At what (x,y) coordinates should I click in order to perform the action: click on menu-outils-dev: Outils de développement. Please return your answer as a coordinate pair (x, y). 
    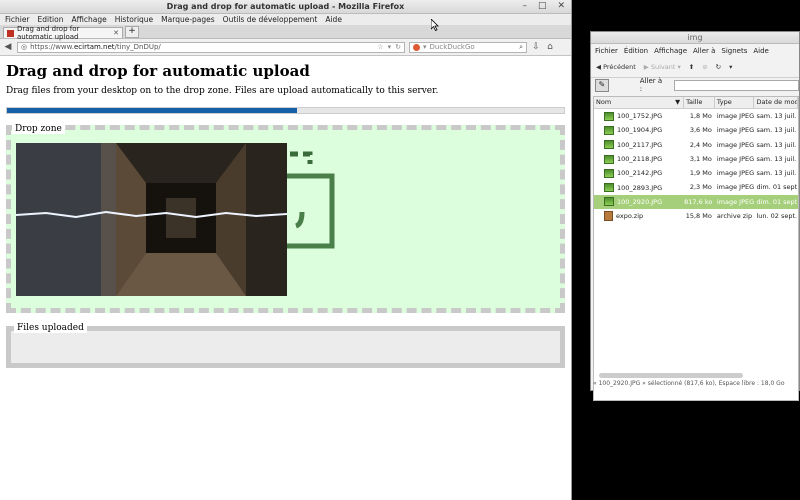
    Looking at the image, I should click on (270, 19).